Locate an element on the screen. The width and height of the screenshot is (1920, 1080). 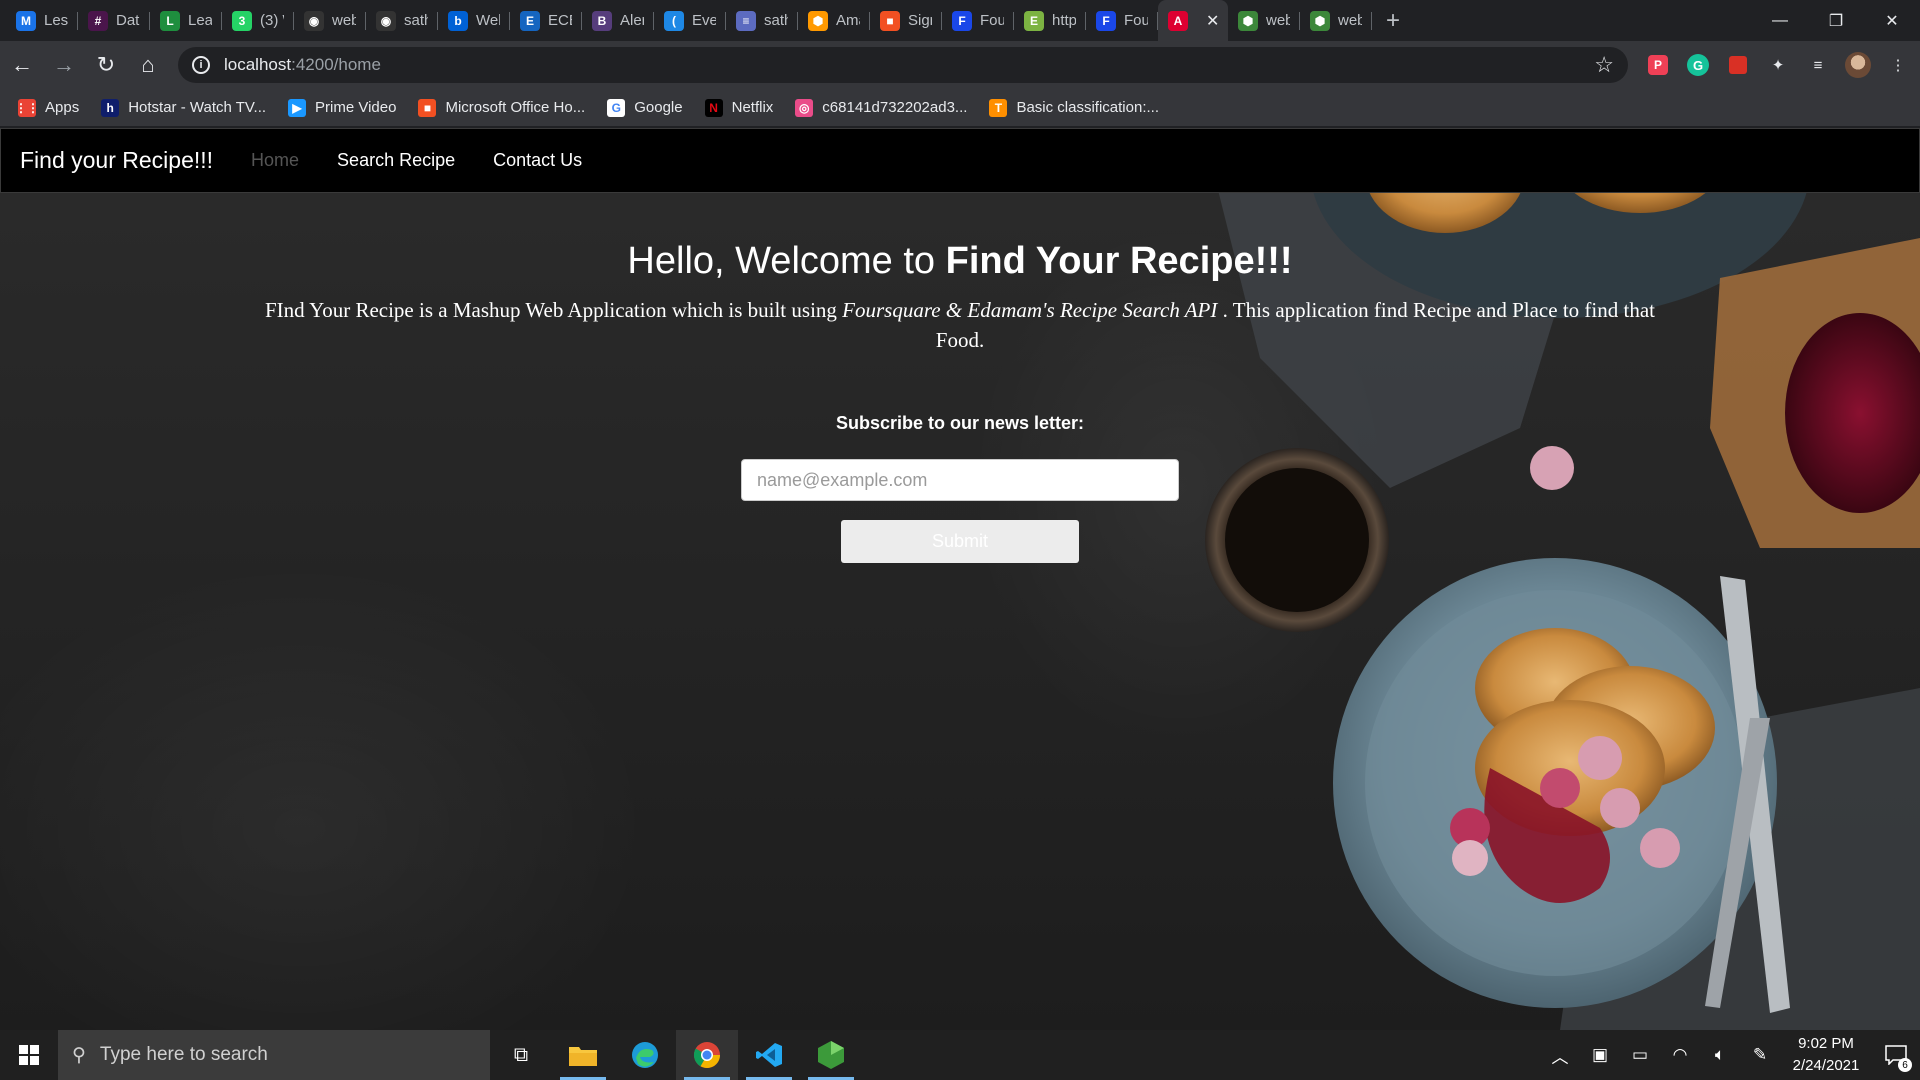
battery-icon: ▭ is located at coordinates (1640, 1055).